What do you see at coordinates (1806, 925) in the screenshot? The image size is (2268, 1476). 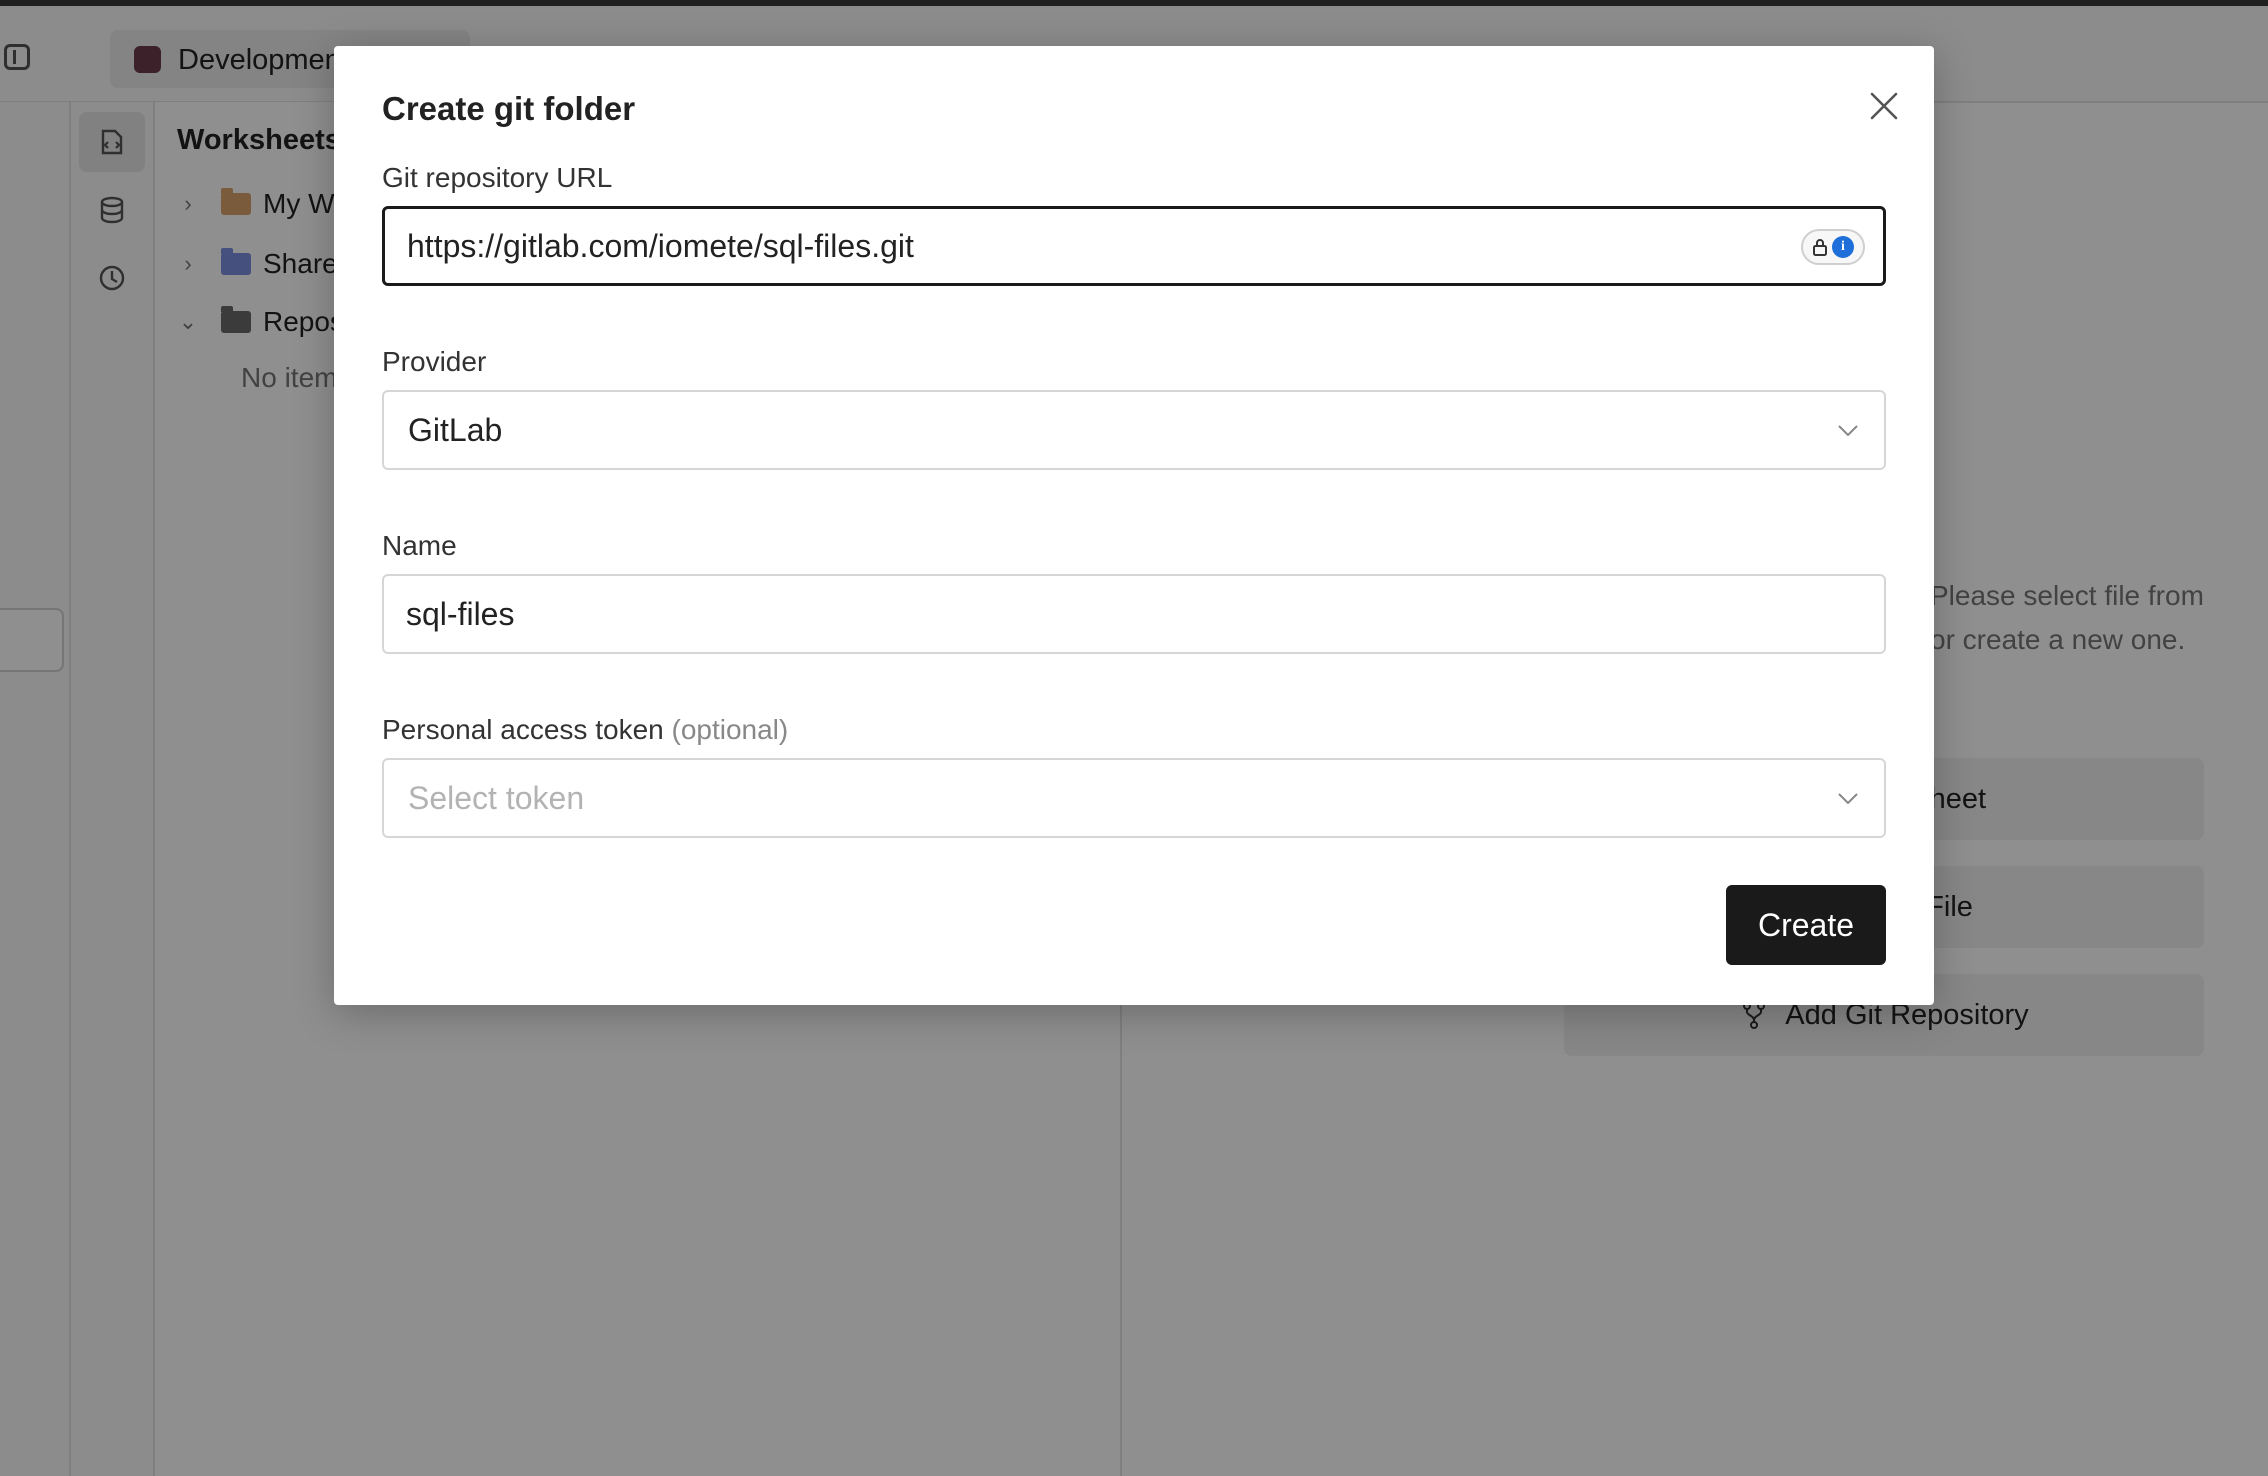 I see `create-button: Create` at bounding box center [1806, 925].